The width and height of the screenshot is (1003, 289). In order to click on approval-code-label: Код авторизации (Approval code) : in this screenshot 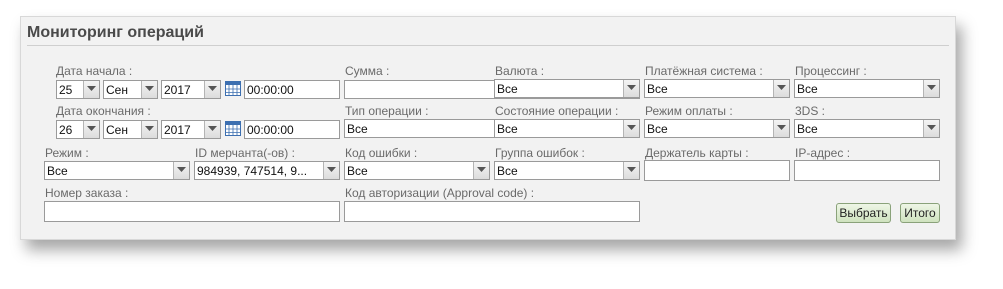, I will do `click(440, 193)`.